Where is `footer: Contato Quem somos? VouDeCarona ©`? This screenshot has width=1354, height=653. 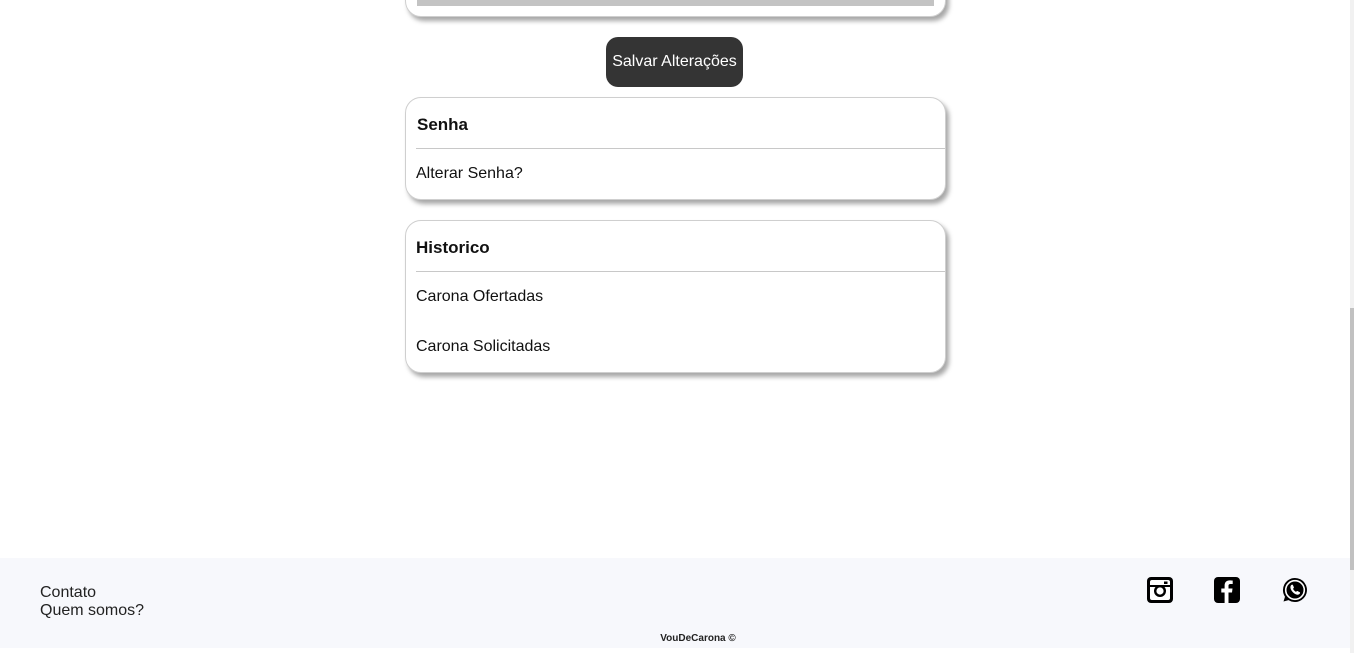
footer: Contato Quem somos? VouDeCarona © is located at coordinates (675, 603).